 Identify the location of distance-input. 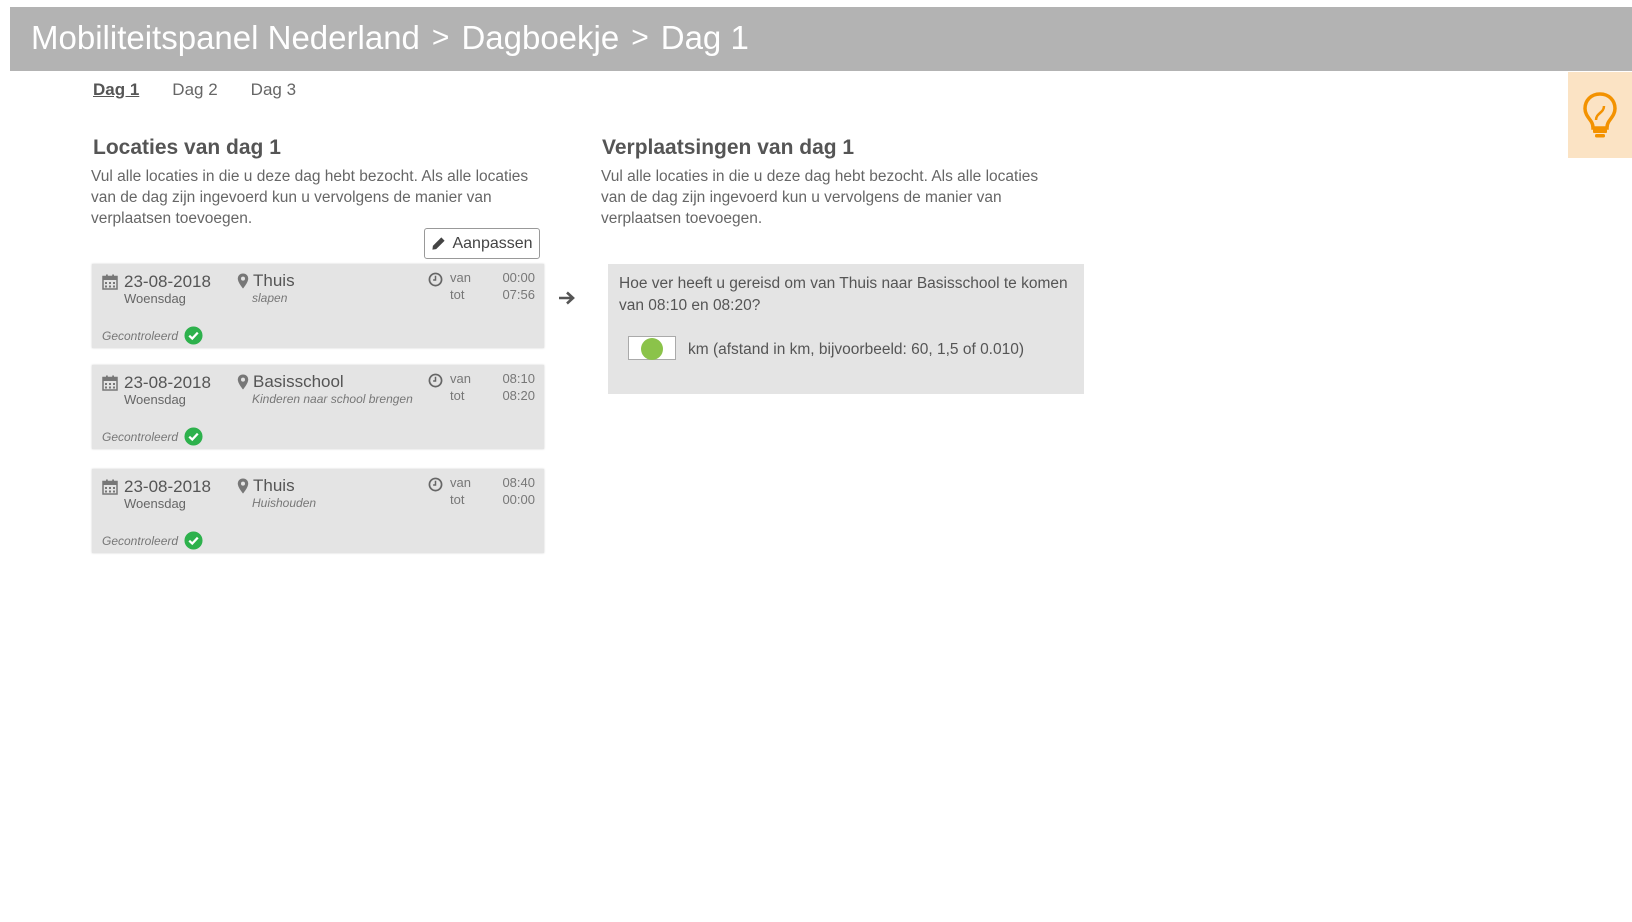
(652, 348).